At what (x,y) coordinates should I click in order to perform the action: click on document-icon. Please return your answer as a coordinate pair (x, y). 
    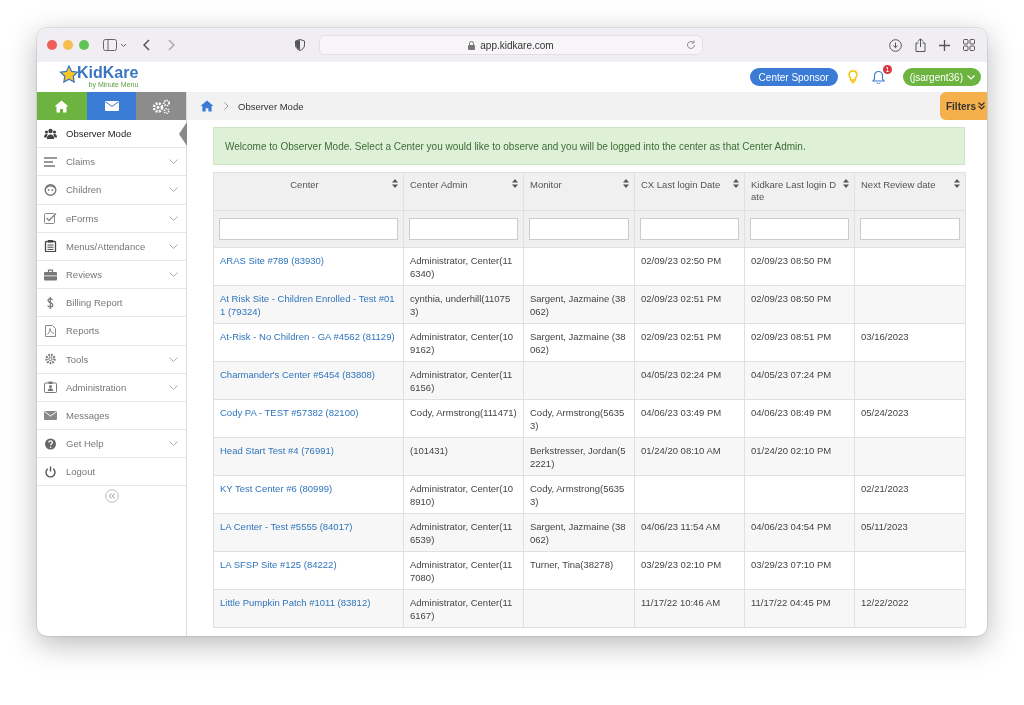
    Looking at the image, I should click on (50, 330).